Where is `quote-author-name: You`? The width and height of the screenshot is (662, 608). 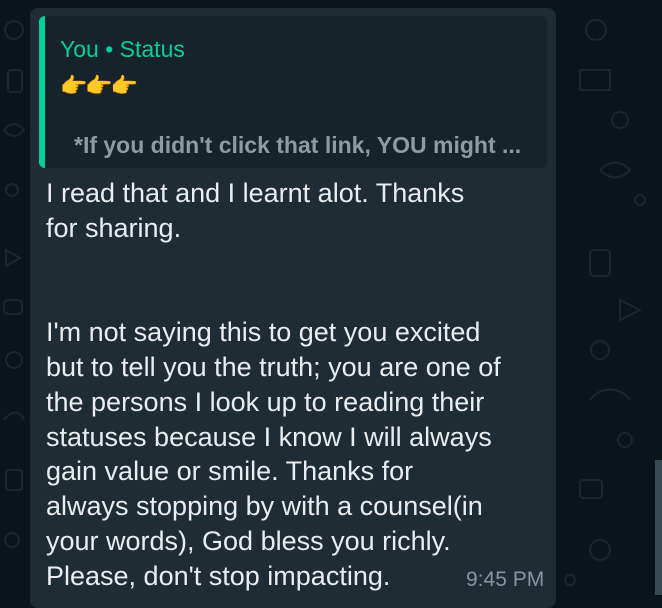 quote-author-name: You is located at coordinates (79, 49).